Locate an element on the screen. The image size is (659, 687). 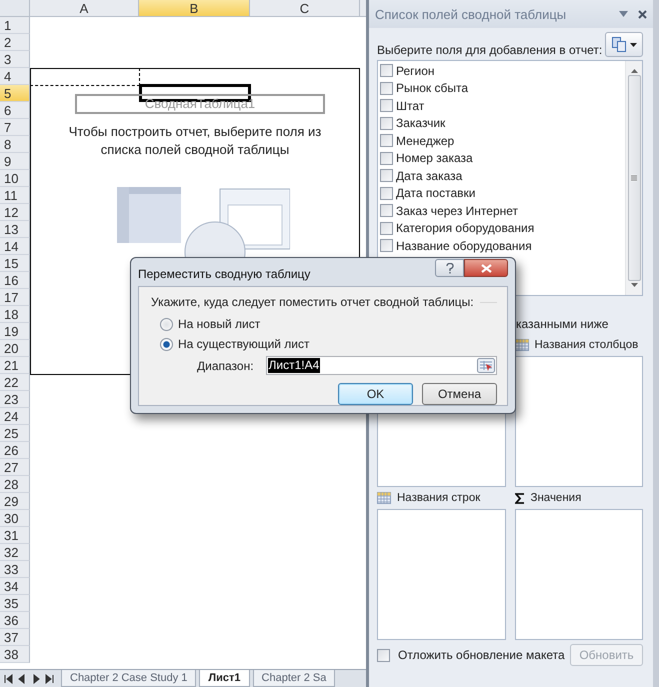
scroll-down-icon is located at coordinates (634, 285).